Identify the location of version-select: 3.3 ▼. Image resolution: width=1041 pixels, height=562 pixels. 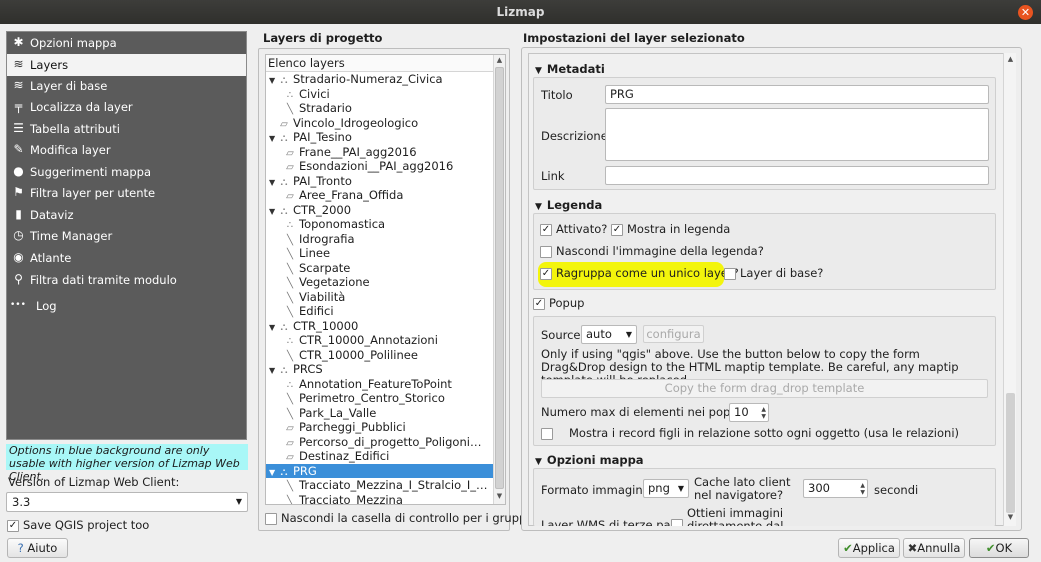
(127, 502).